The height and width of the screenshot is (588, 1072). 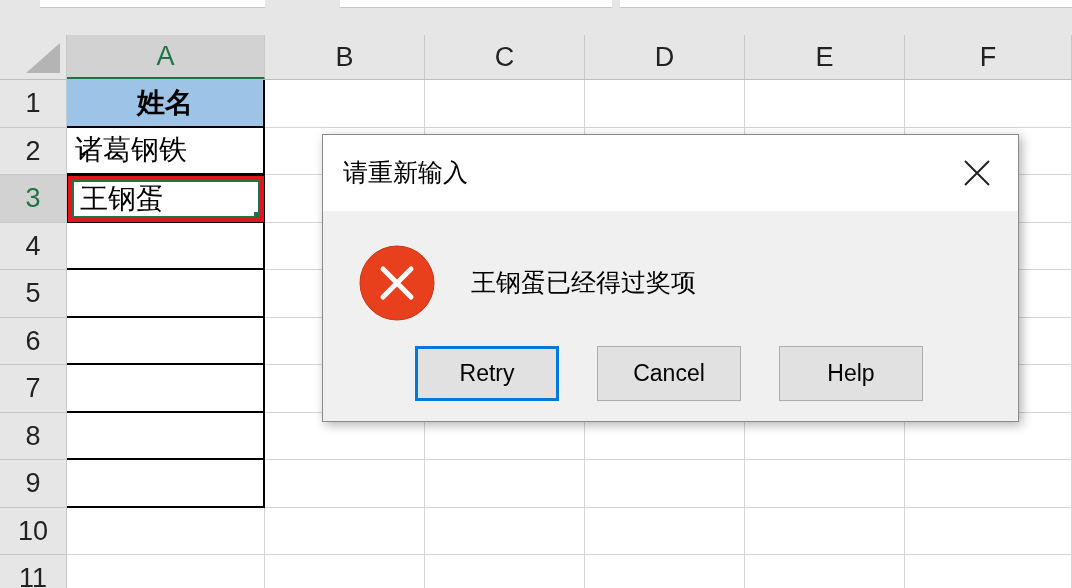 I want to click on column-header: F, so click(x=988, y=57).